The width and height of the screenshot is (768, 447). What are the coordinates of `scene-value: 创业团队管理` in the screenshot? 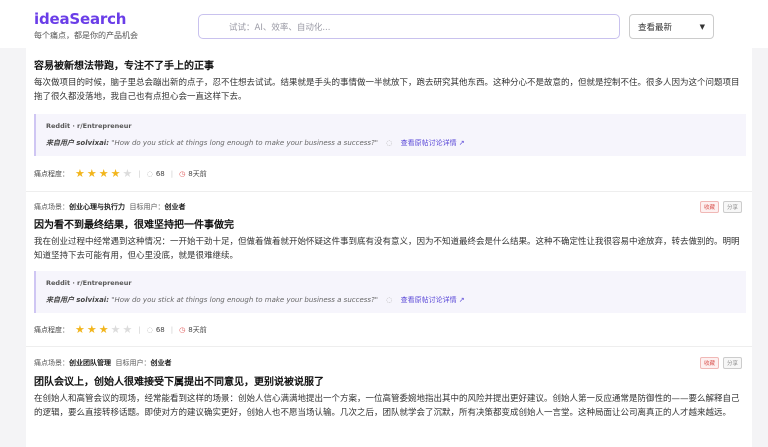 It's located at (90, 363).